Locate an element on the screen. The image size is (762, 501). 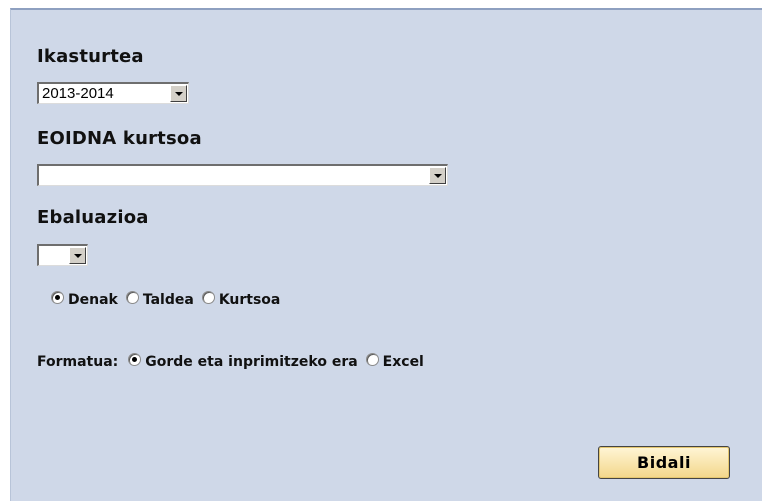
format-option-print: Gorde eta inprimitzeko era is located at coordinates (243, 361).